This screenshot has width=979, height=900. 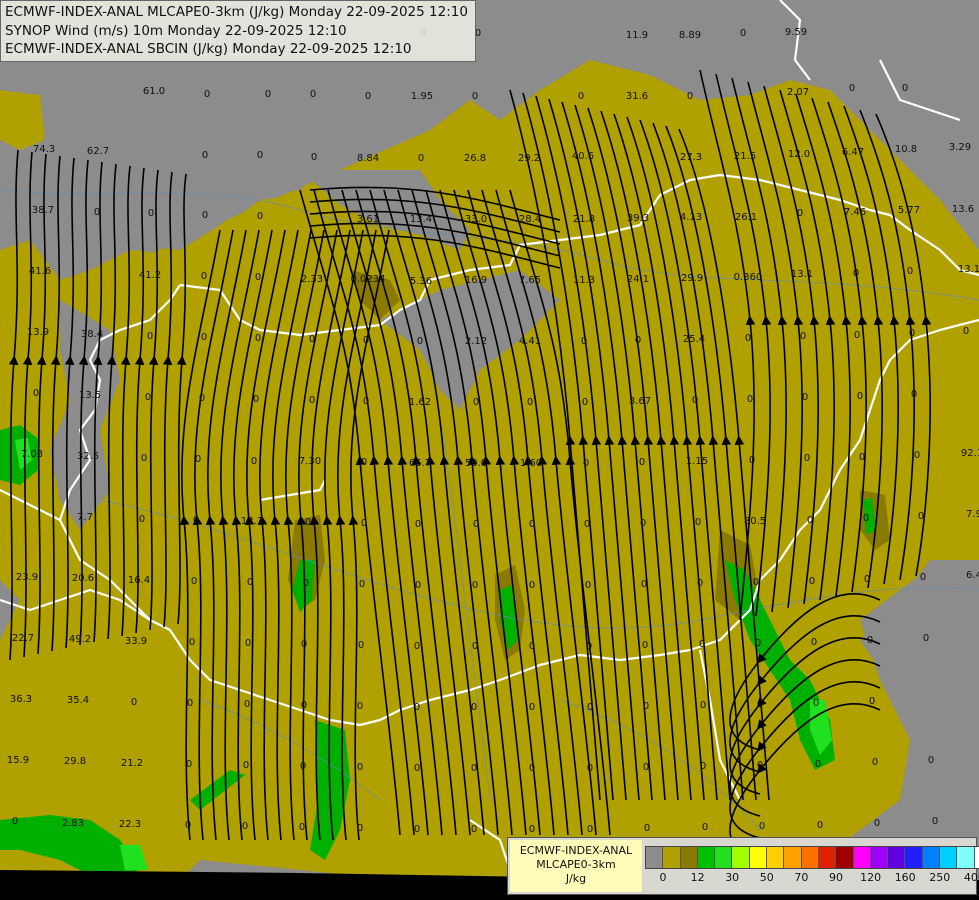 What do you see at coordinates (970, 453) in the screenshot?
I see `sbcin-value: 92.1` at bounding box center [970, 453].